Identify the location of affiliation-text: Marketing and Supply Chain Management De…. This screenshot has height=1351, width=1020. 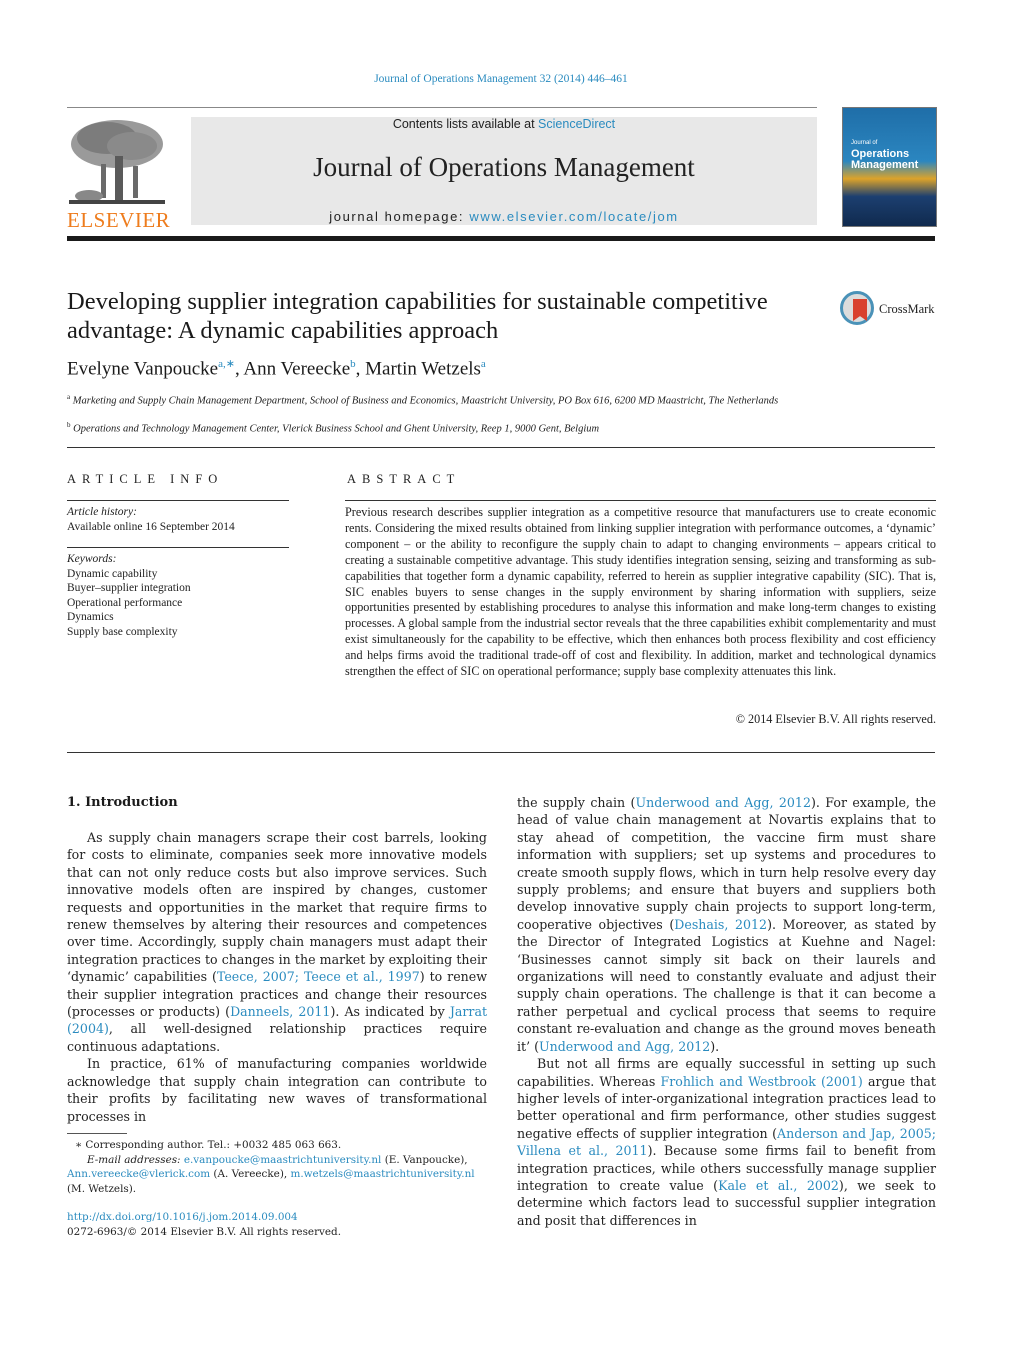
(425, 401).